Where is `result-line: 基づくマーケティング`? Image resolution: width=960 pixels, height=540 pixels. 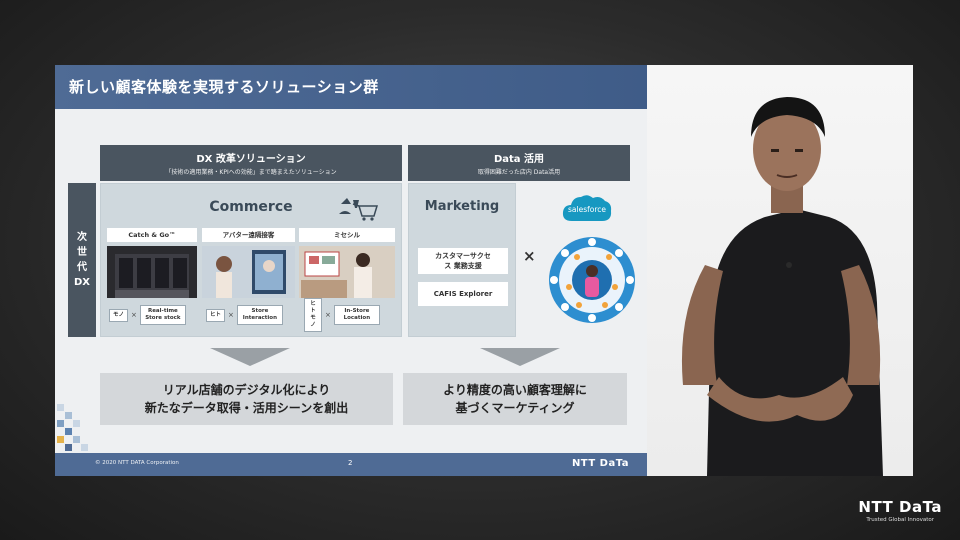 result-line: 基づくマーケティング is located at coordinates (515, 408).